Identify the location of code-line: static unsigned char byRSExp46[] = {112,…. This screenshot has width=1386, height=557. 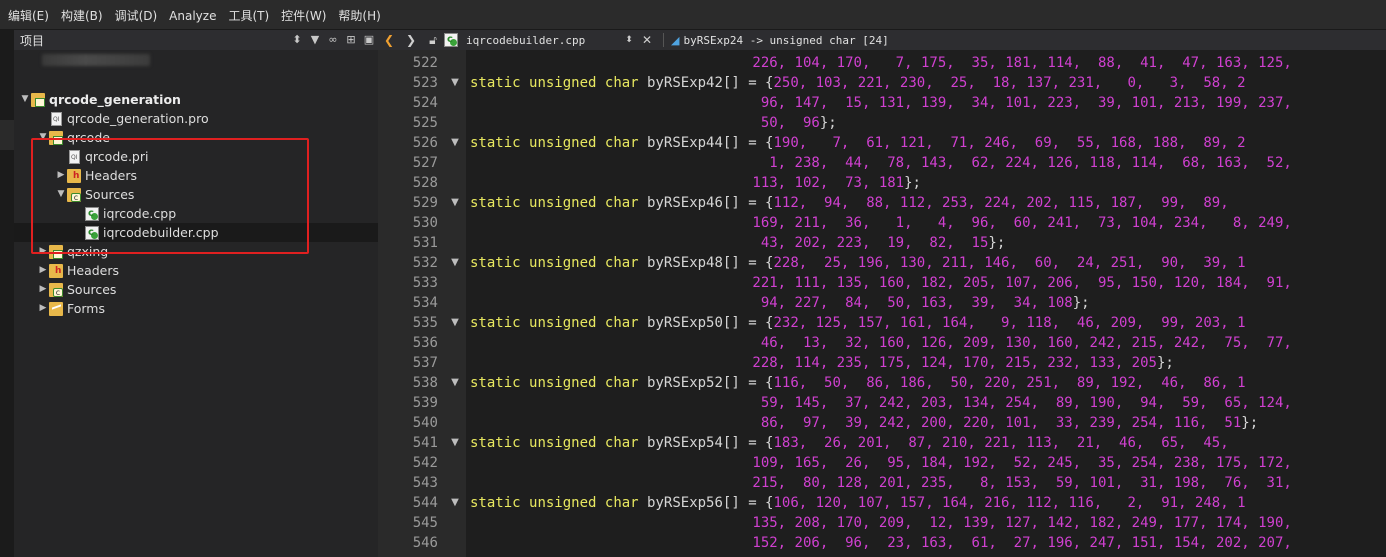
(849, 203).